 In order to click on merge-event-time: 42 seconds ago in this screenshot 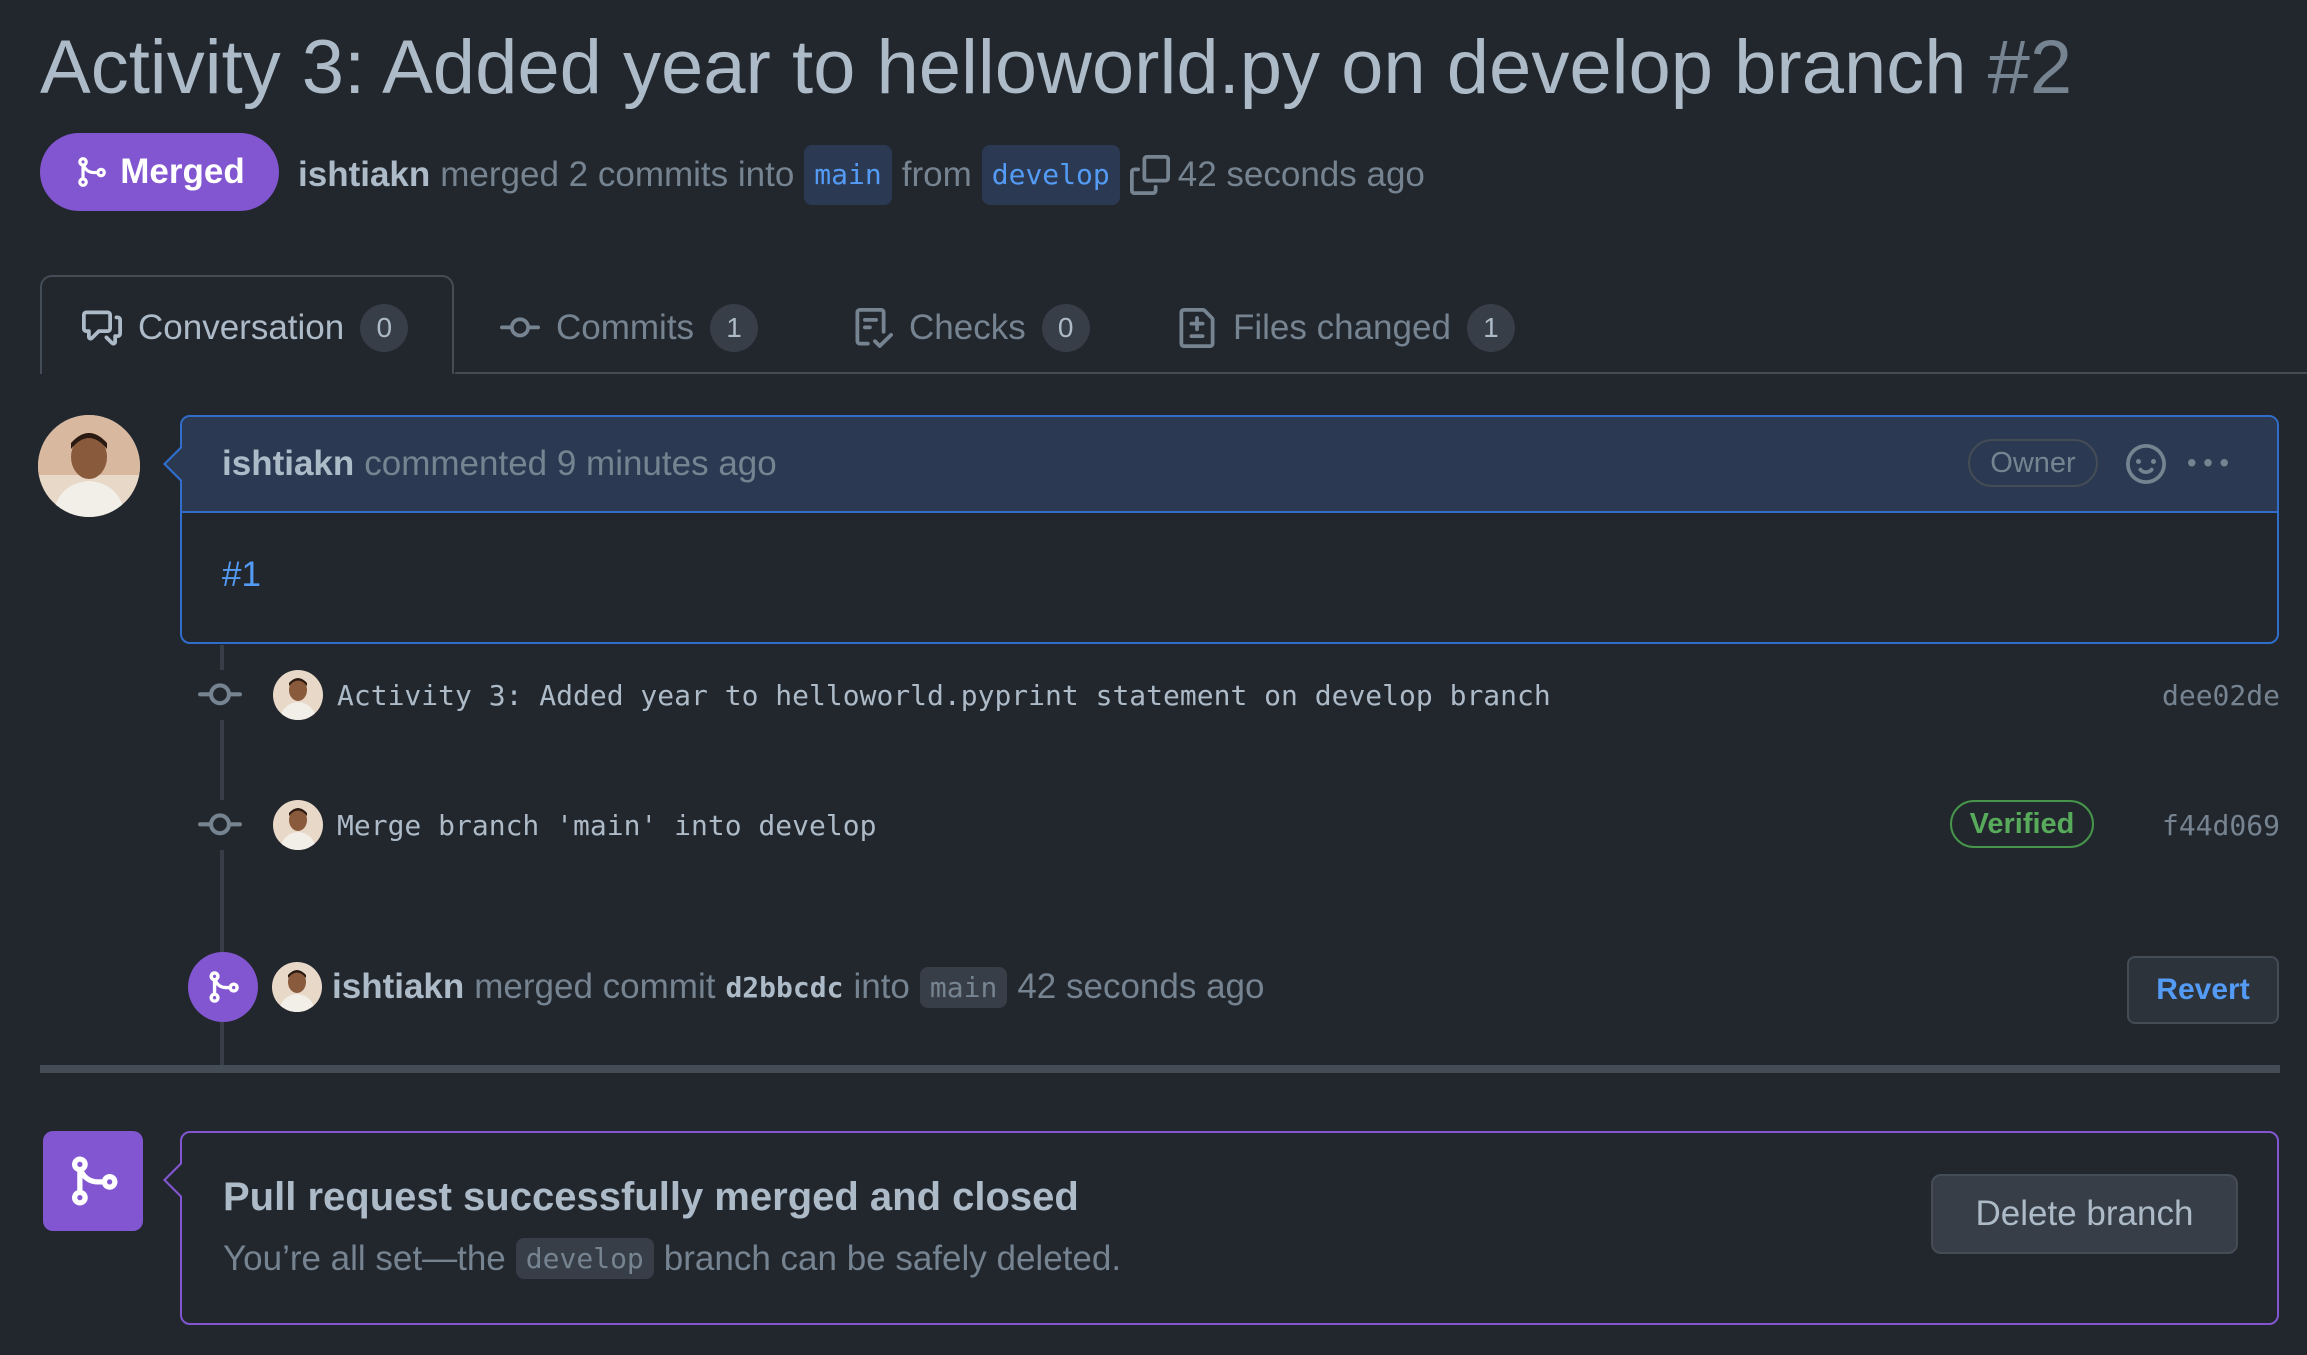, I will do `click(1140, 987)`.